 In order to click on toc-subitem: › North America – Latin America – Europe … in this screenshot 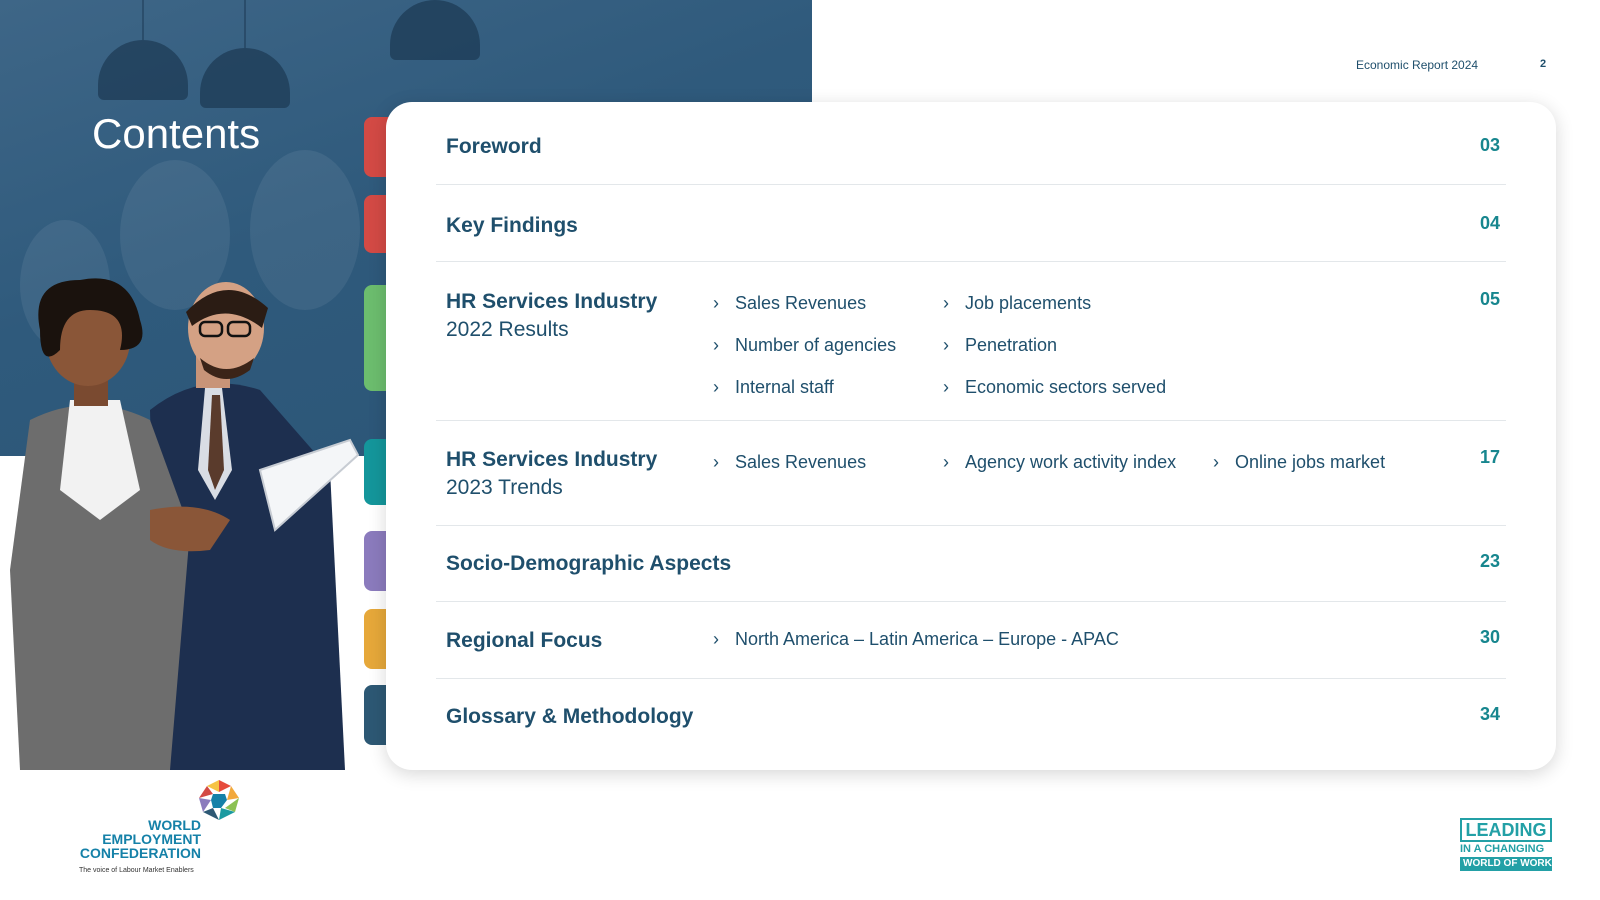, I will do `click(916, 639)`.